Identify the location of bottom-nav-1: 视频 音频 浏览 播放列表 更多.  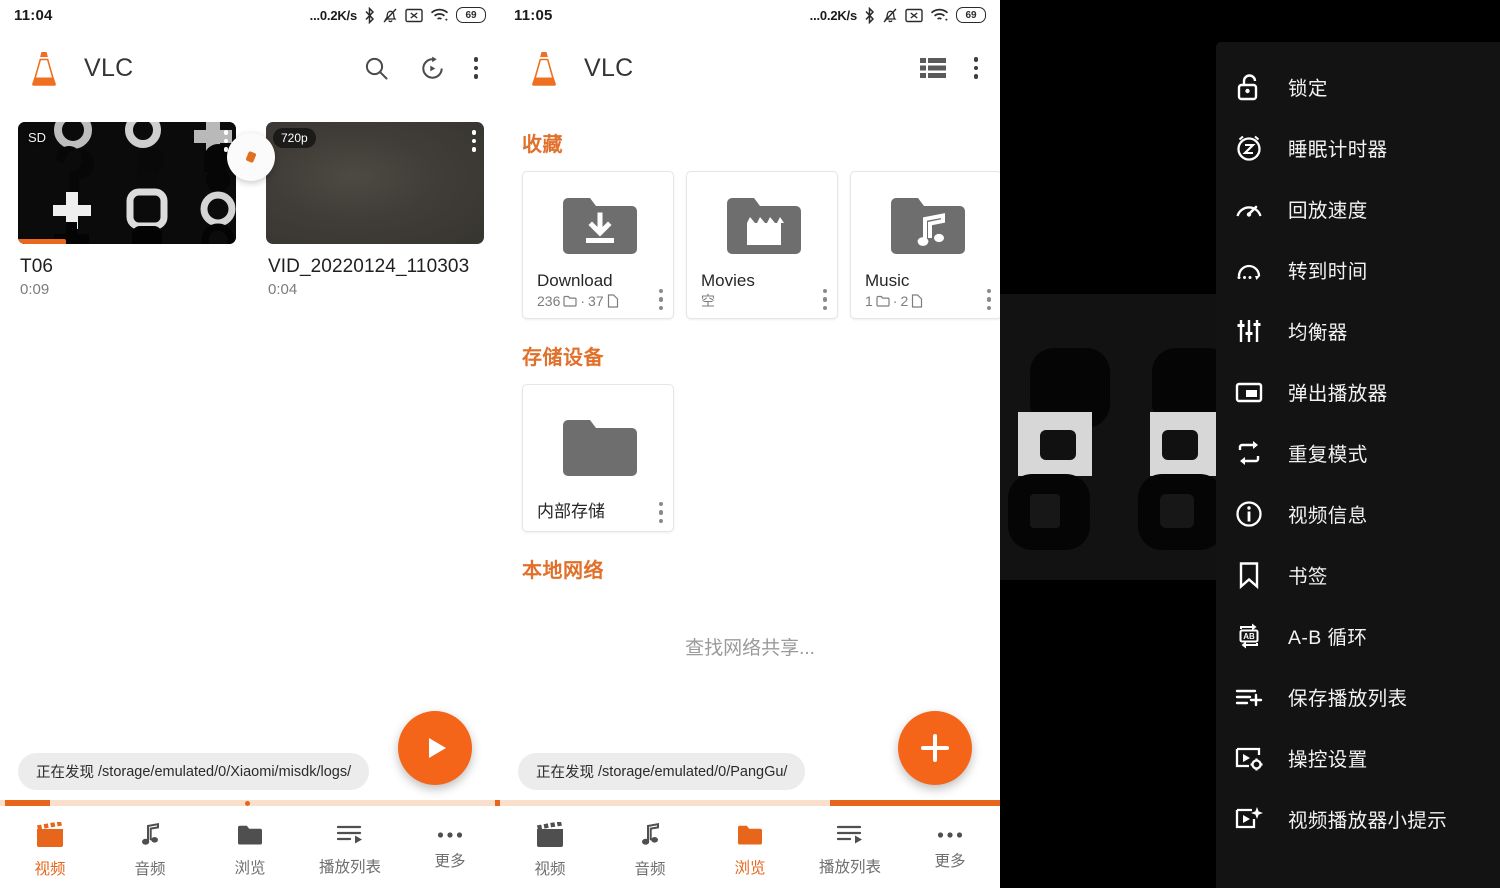
(250, 847).